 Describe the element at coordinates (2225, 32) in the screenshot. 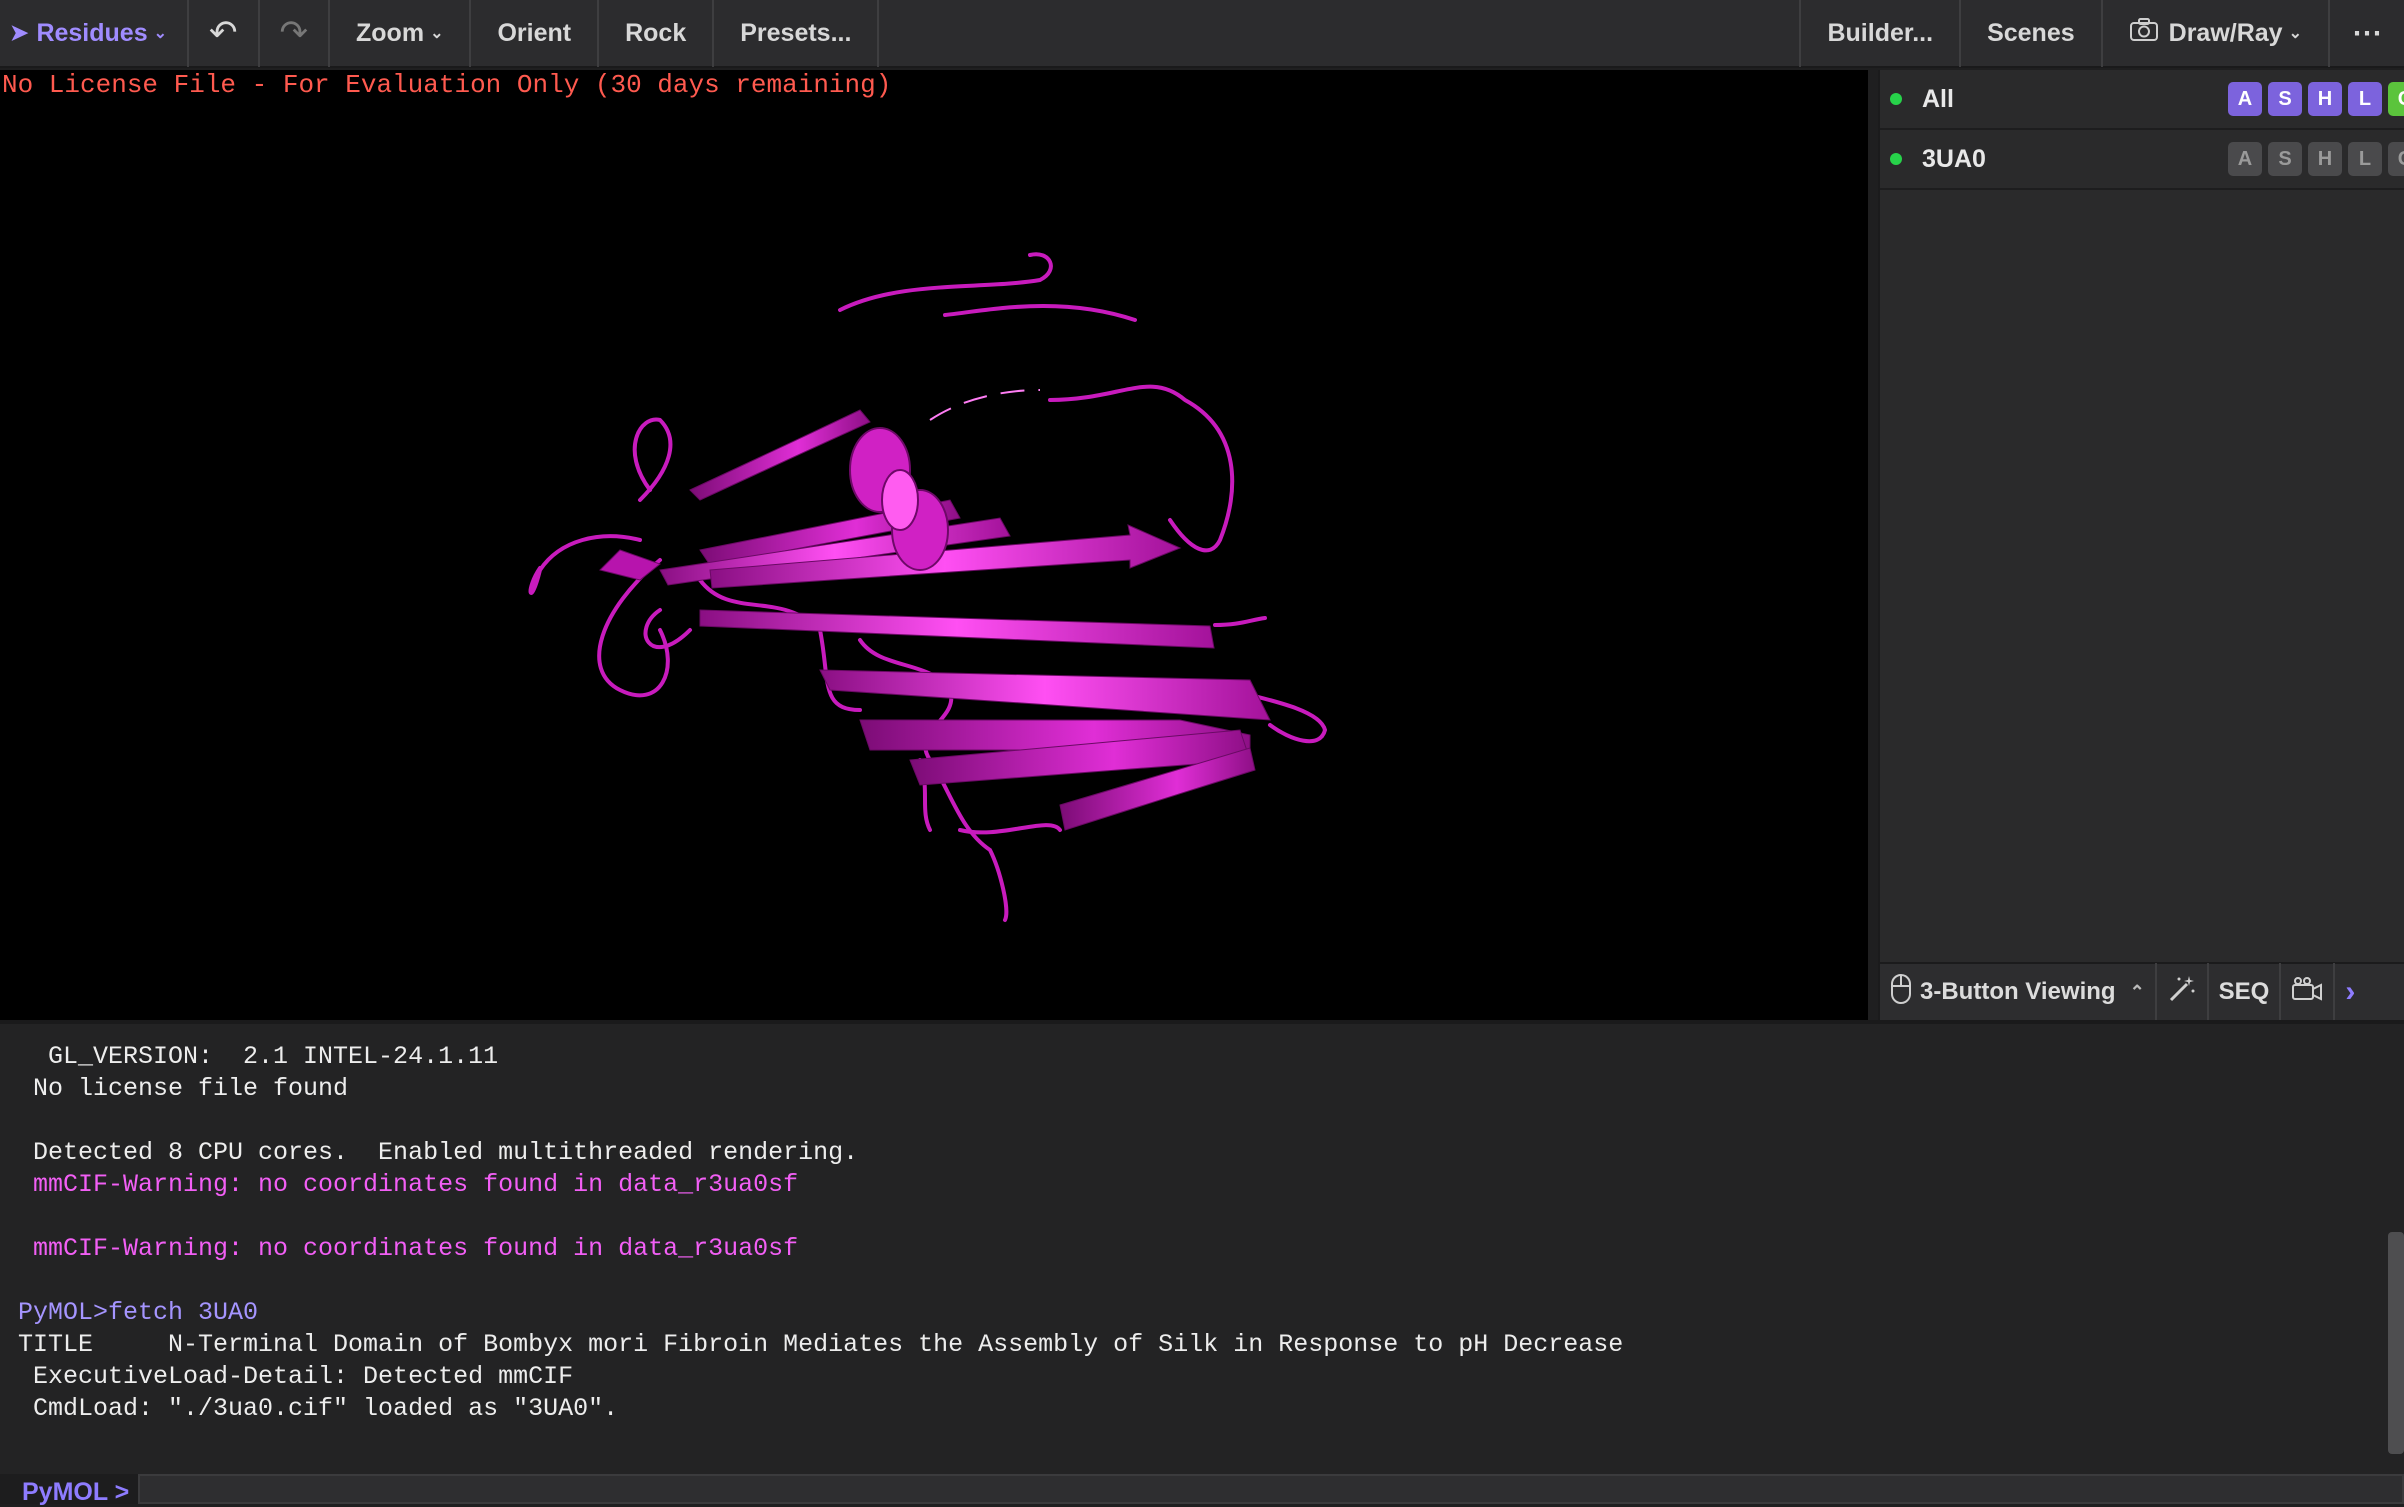

I see `draw-ray-label: Draw/Ray` at that location.